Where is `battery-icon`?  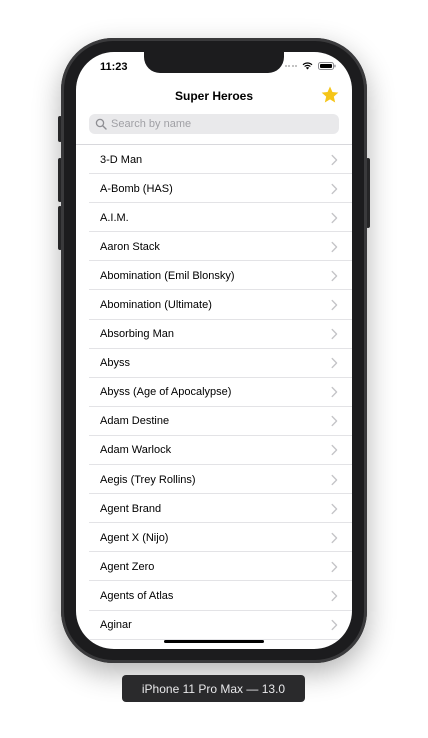 battery-icon is located at coordinates (327, 66).